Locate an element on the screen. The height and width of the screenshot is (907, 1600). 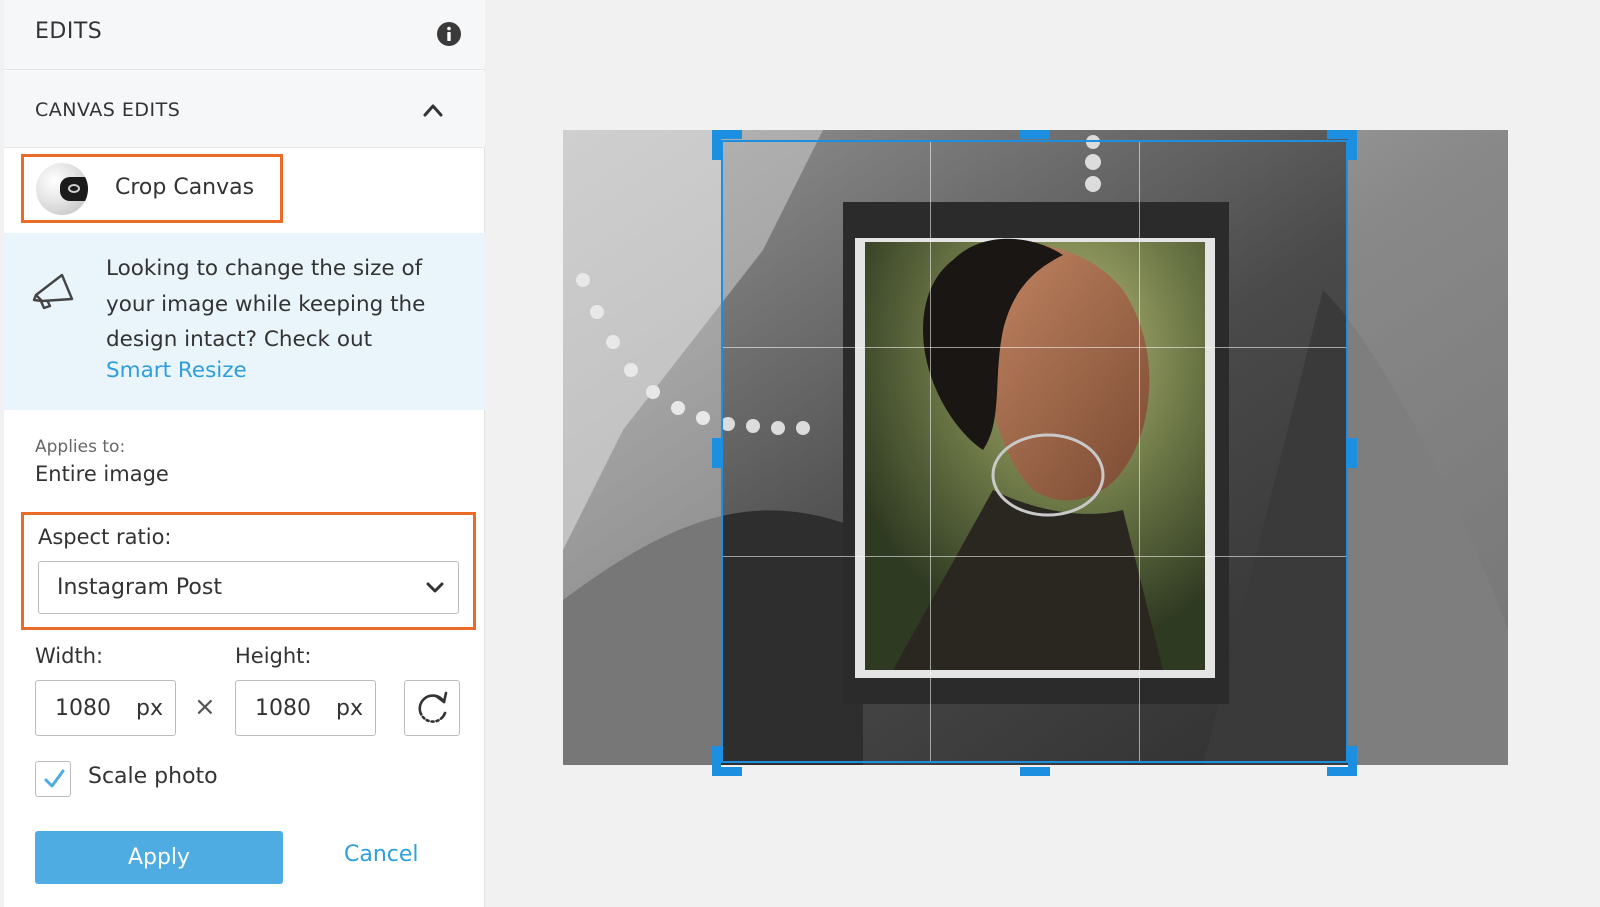
scale-photo-label: Scale photo is located at coordinates (153, 776).